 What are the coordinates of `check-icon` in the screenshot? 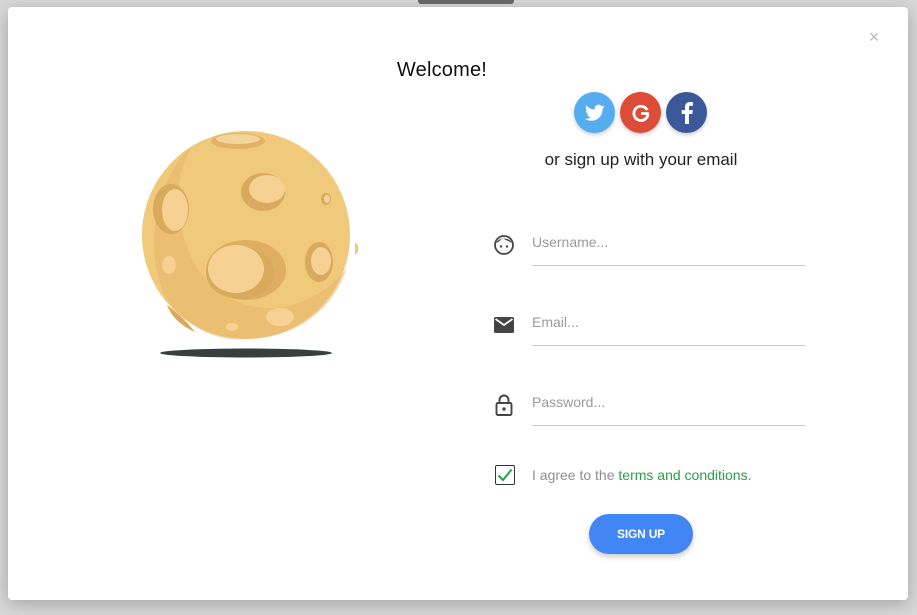 It's located at (505, 475).